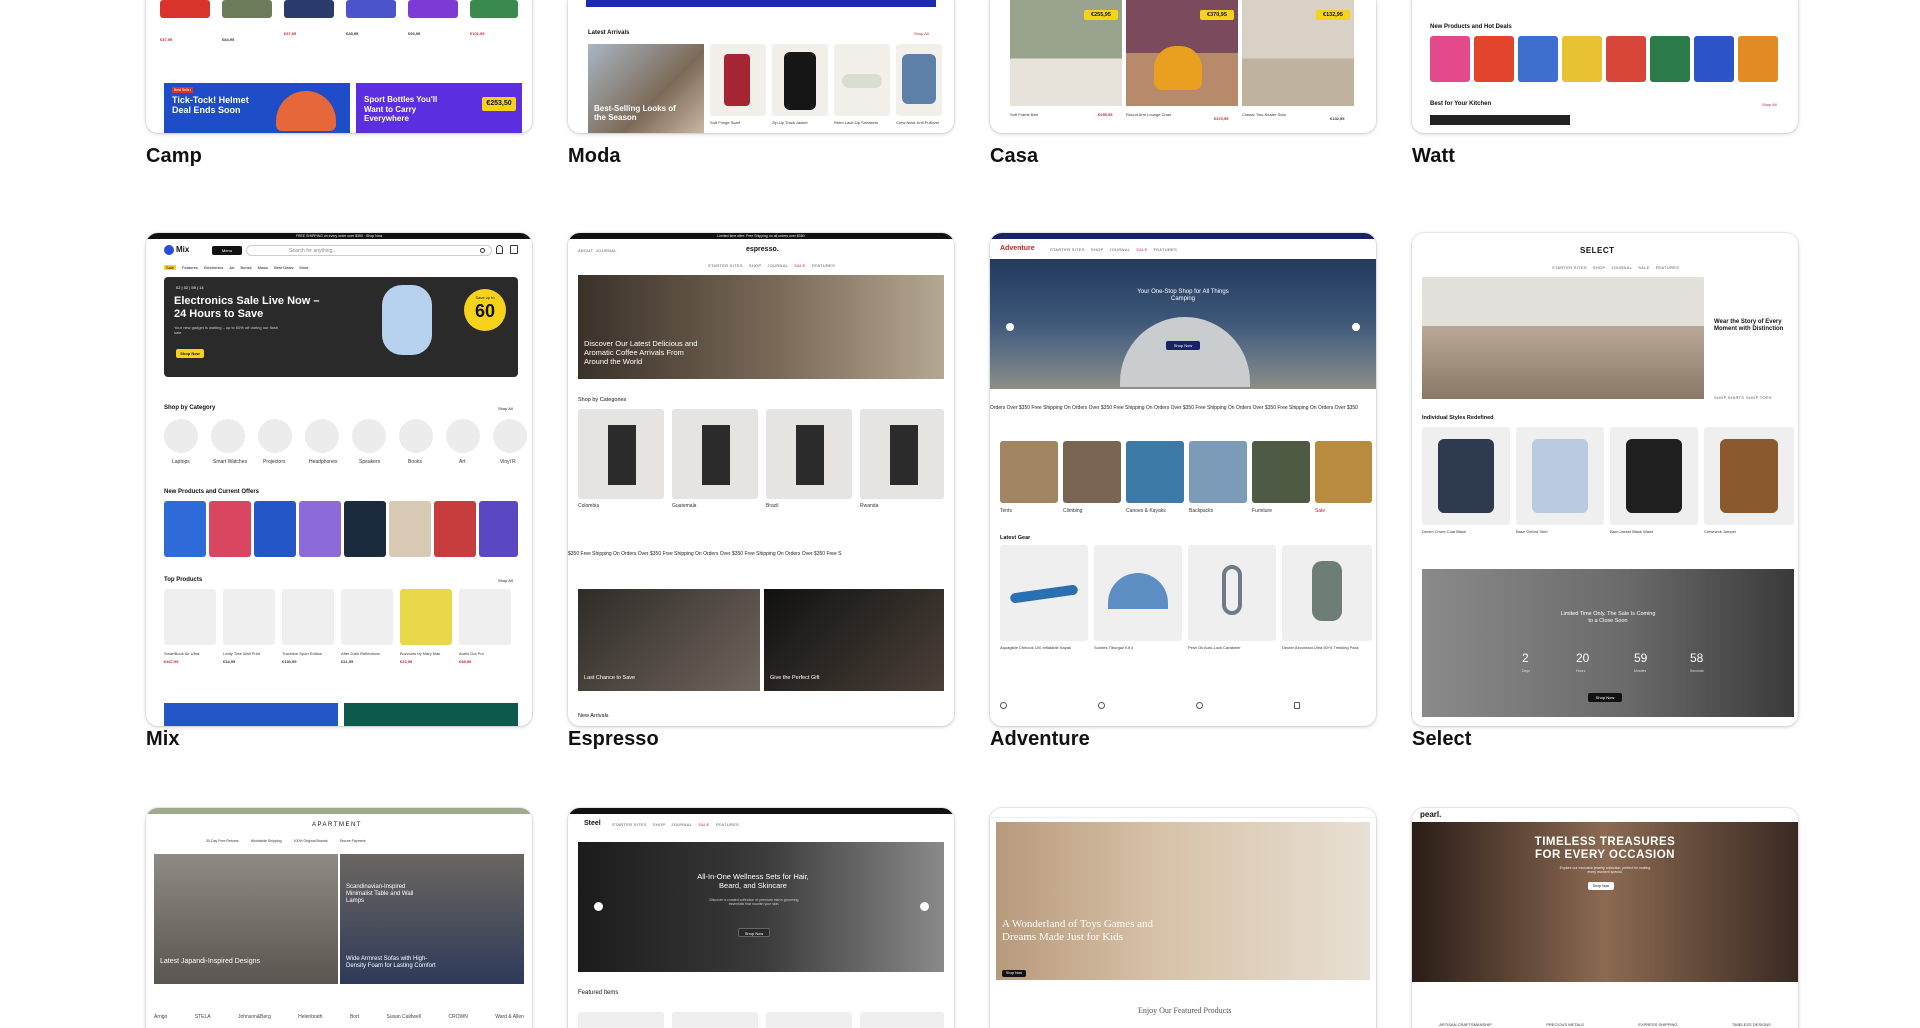 This screenshot has height=1028, width=1920. What do you see at coordinates (1297, 705) in the screenshot?
I see `lock-icon` at bounding box center [1297, 705].